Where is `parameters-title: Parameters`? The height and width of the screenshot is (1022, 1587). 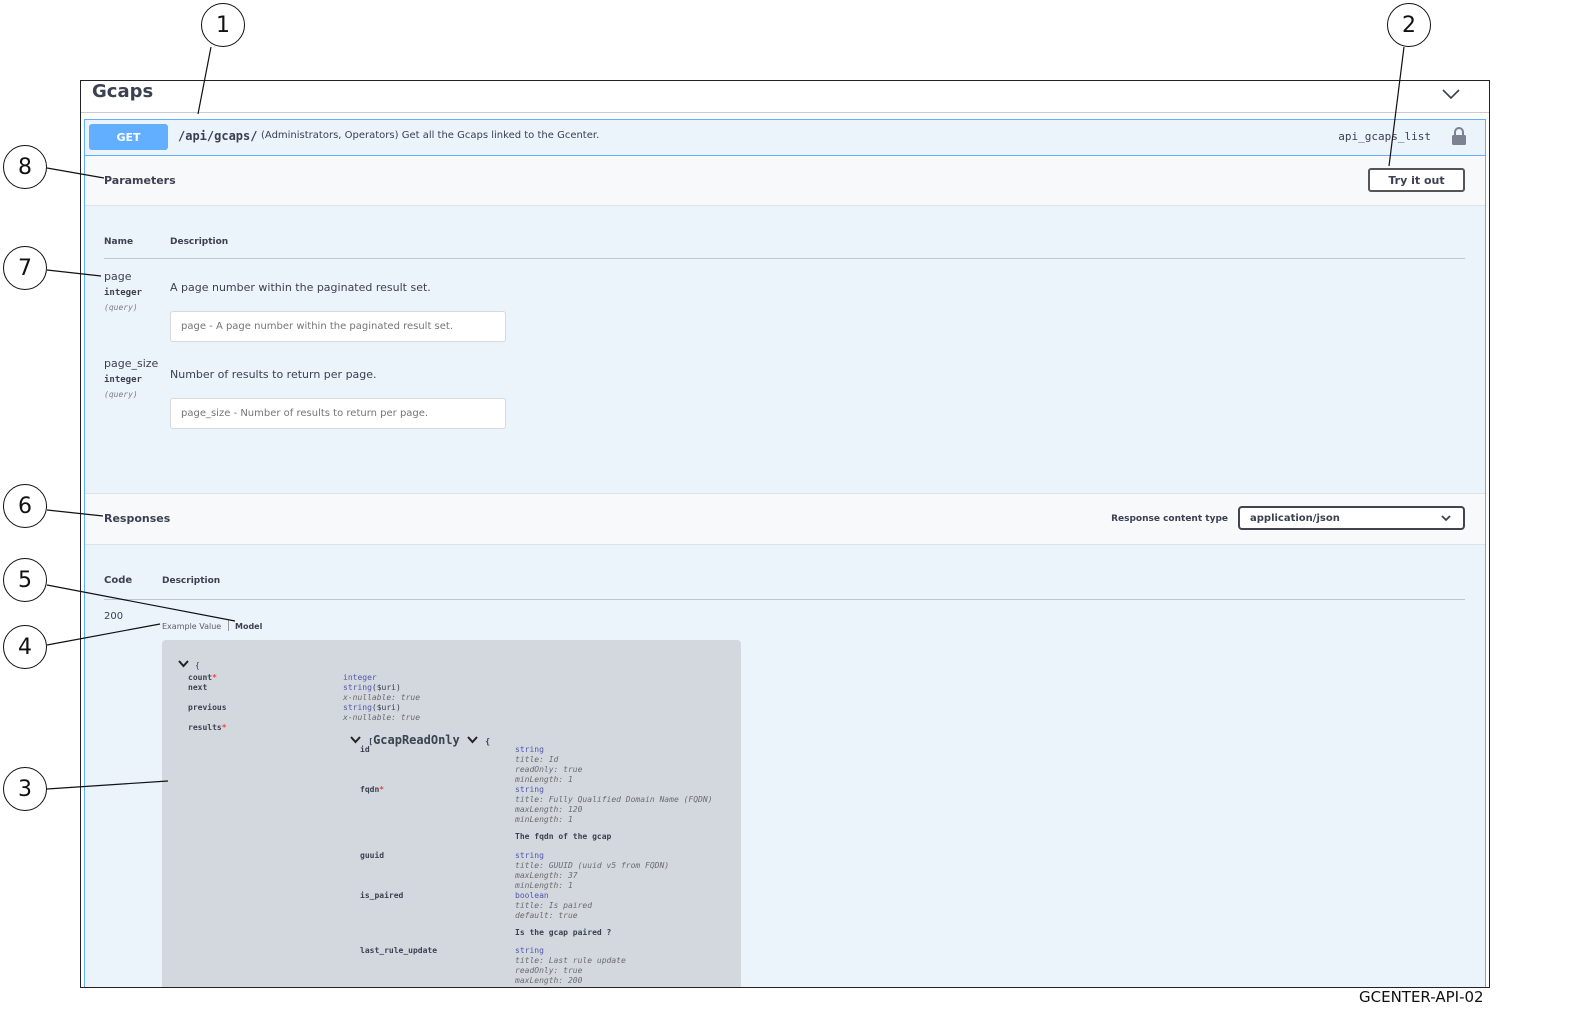
parameters-title: Parameters is located at coordinates (140, 180).